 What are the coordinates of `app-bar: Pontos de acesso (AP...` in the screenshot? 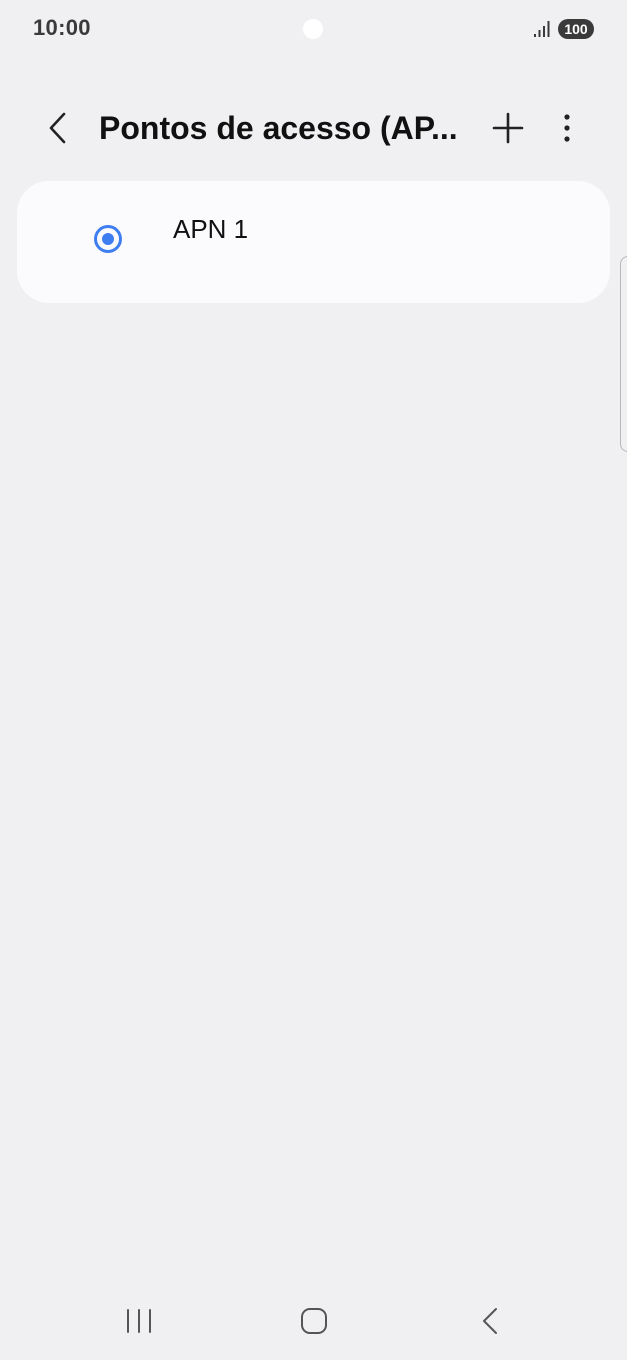 It's located at (313, 129).